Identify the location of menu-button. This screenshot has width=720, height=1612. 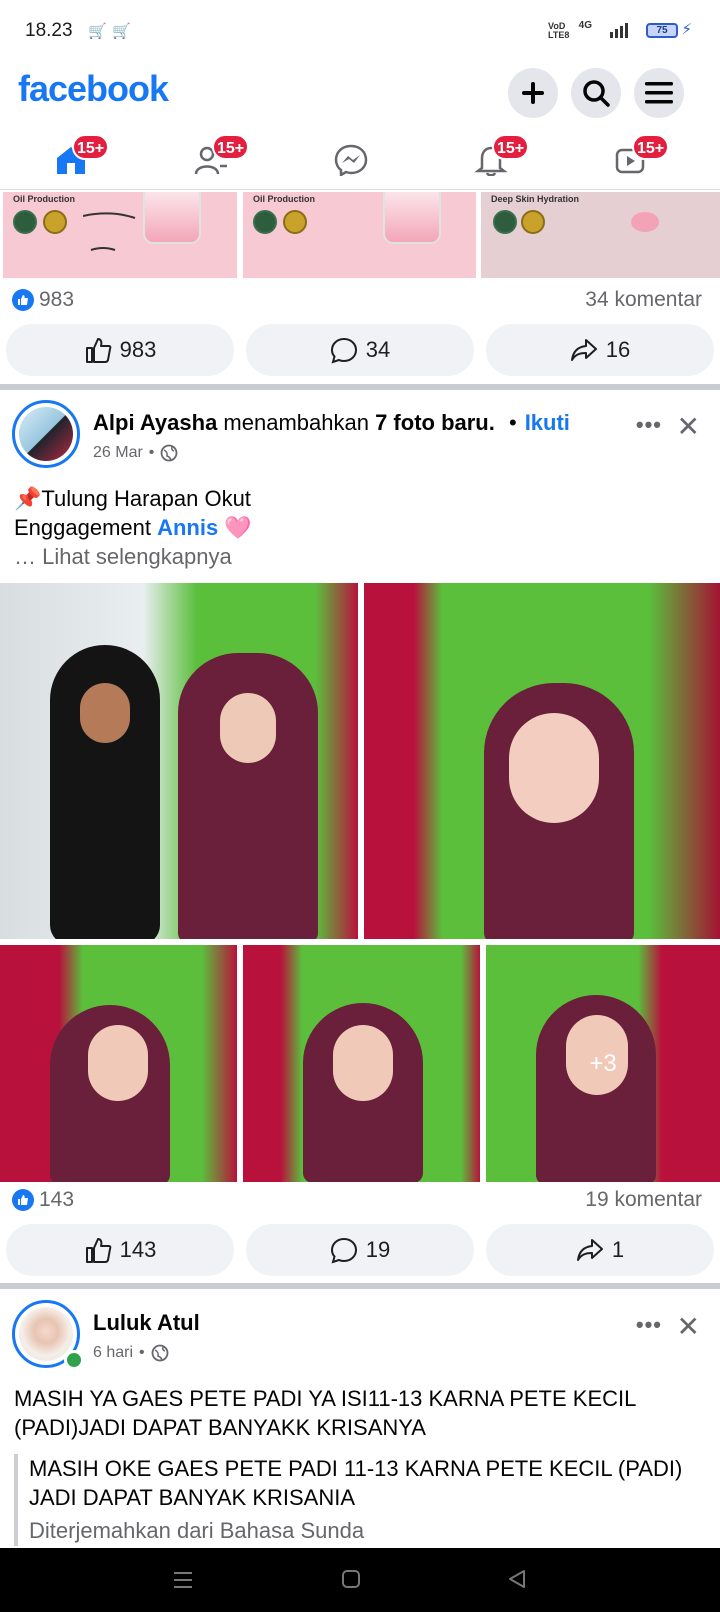
(659, 93).